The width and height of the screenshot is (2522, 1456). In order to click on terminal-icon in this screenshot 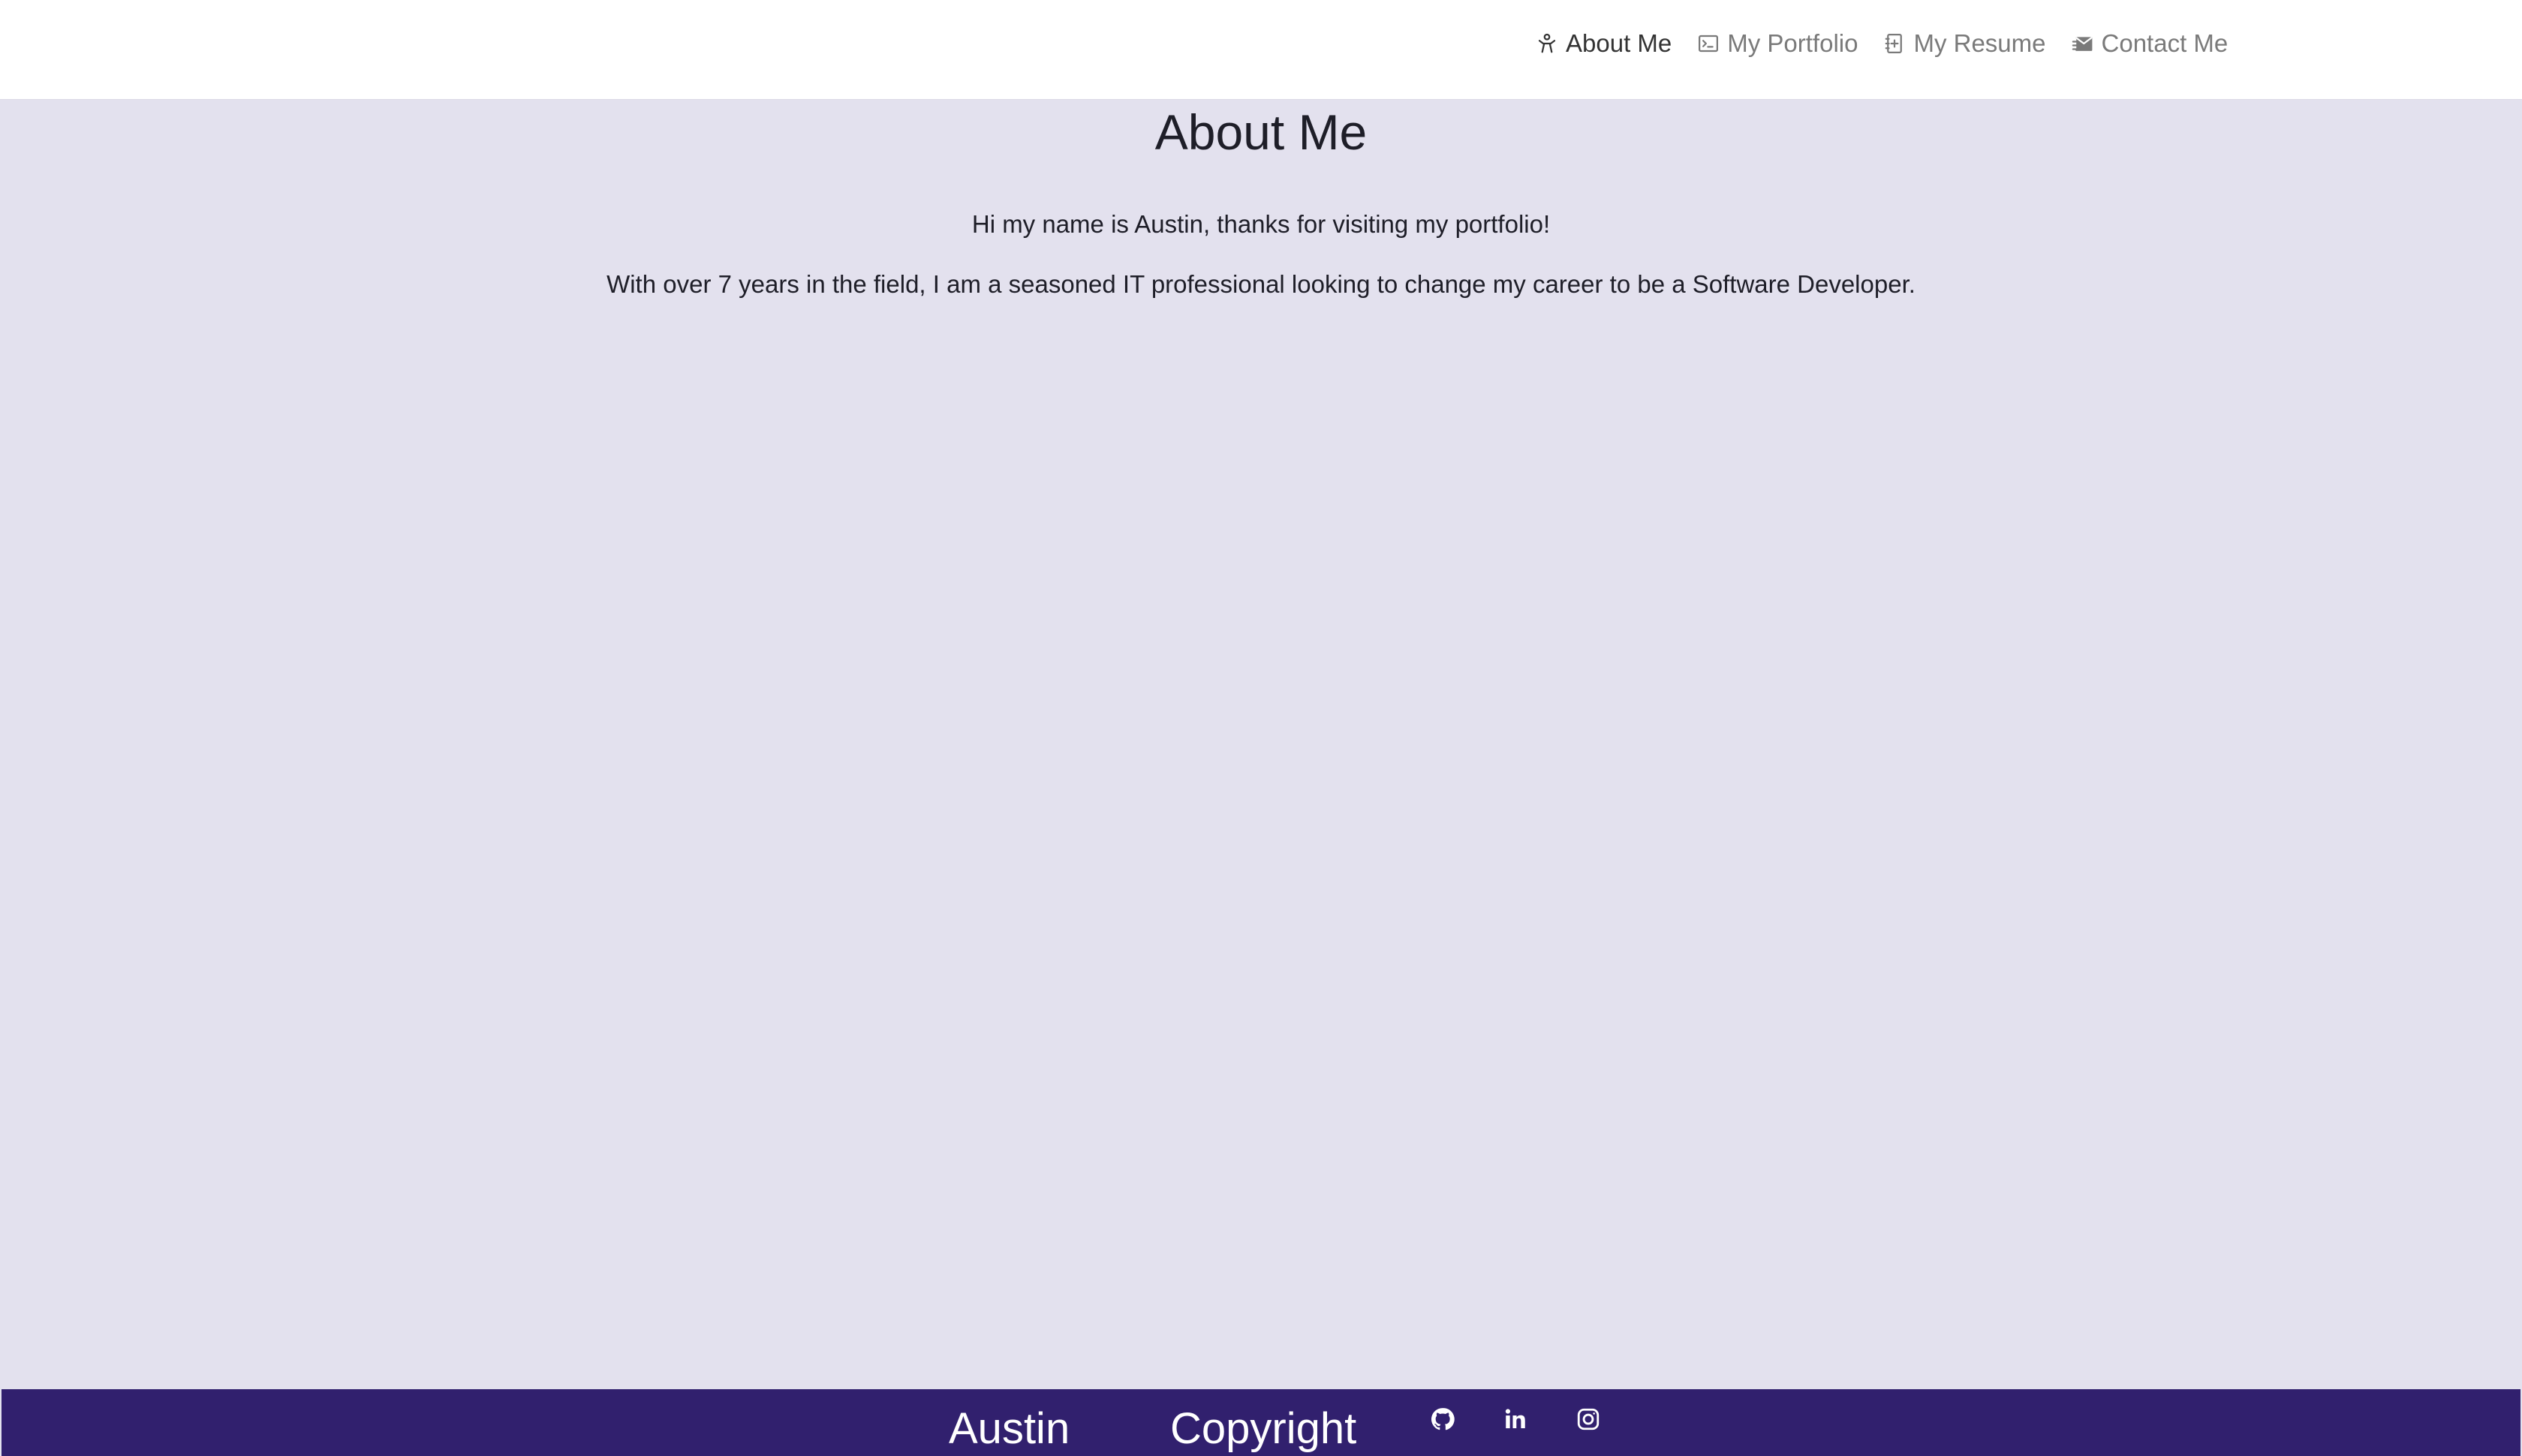, I will do `click(1709, 44)`.